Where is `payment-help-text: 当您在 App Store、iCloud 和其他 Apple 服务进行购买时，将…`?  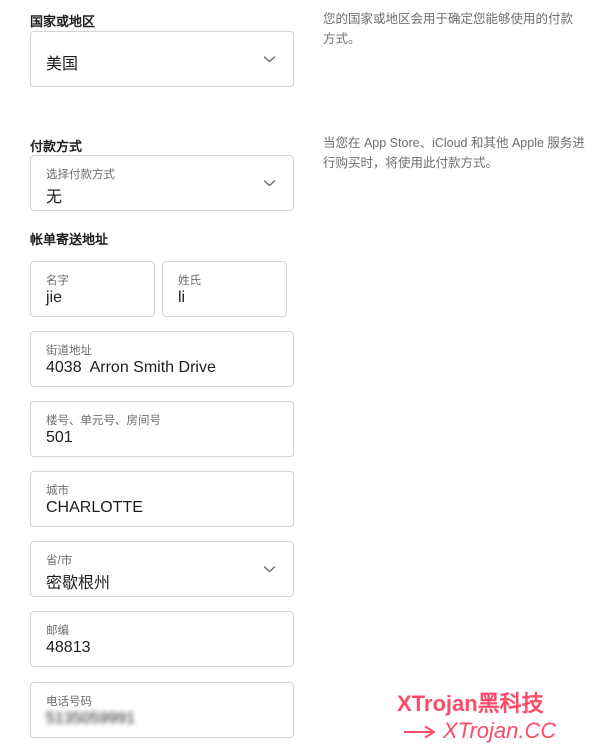
payment-help-text: 当您在 App Store、iCloud 和其他 Apple 服务进行购买时，将… is located at coordinates (454, 153).